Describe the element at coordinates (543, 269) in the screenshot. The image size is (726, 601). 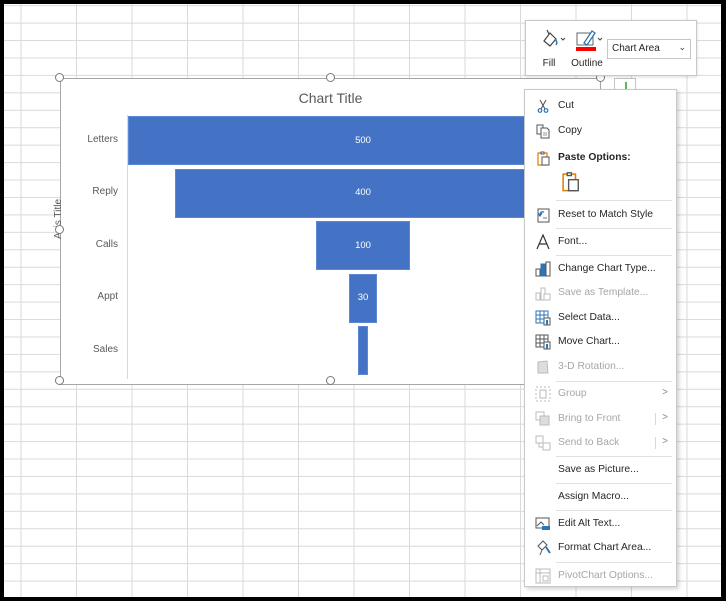
I see `chart-type-icon` at that location.